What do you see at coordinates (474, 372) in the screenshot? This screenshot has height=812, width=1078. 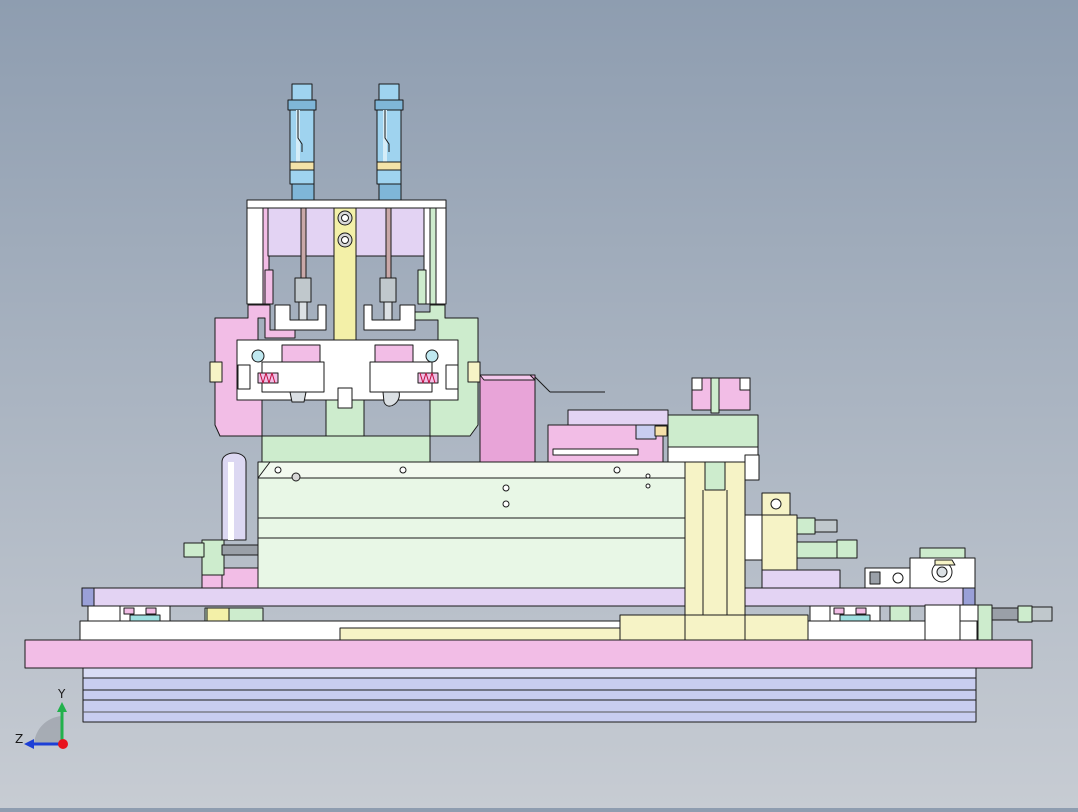 I see `frame-right-pin` at bounding box center [474, 372].